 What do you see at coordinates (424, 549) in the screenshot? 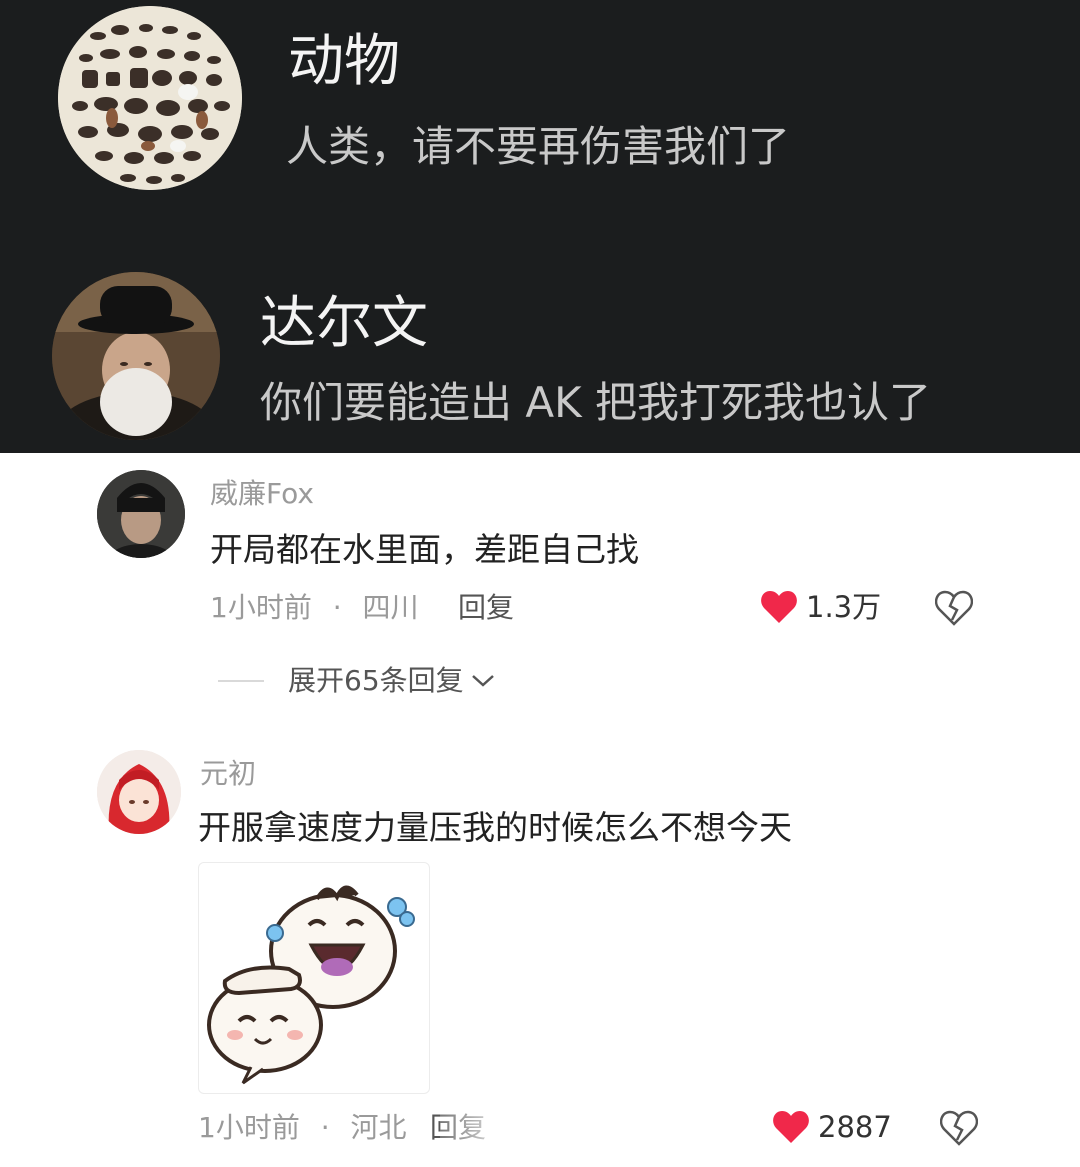
I see `comment-text: 开局都在水里面，差距自己找` at bounding box center [424, 549].